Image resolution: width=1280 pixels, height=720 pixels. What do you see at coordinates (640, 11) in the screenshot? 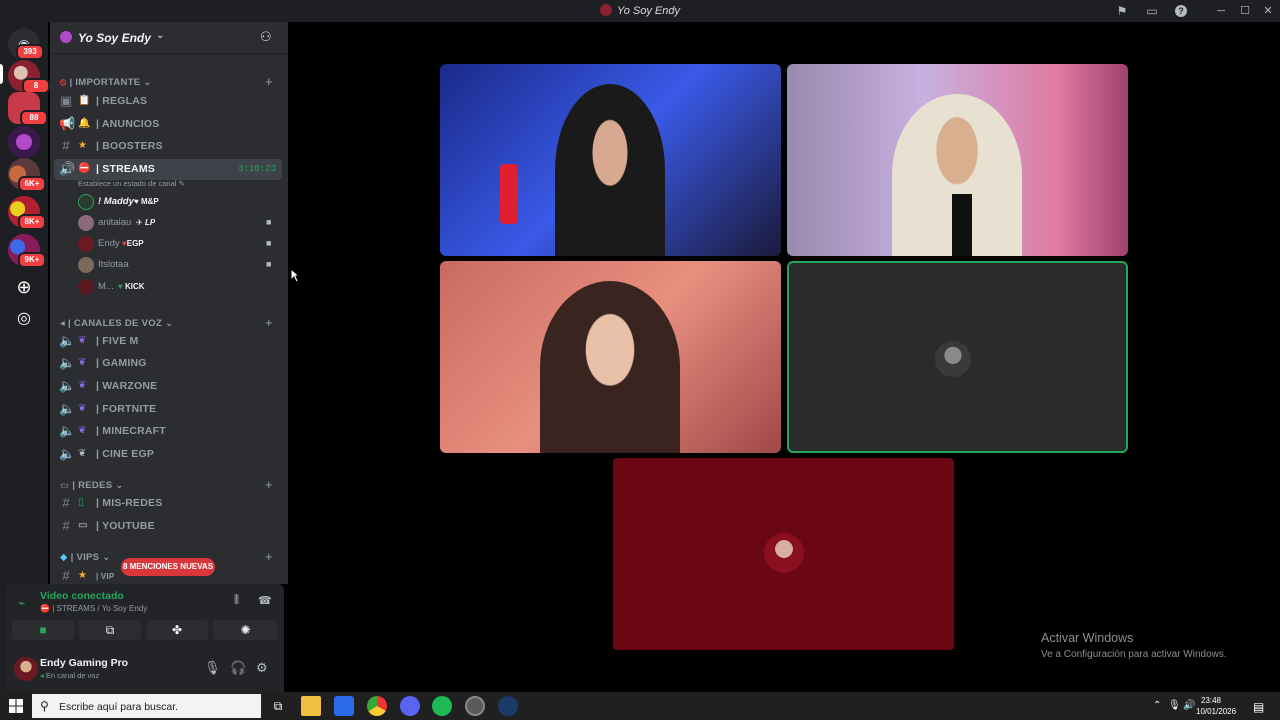
I see `window-titlebar: Yo Soy Endy ⚑ ▭ ? ─ ☐ ✕` at bounding box center [640, 11].